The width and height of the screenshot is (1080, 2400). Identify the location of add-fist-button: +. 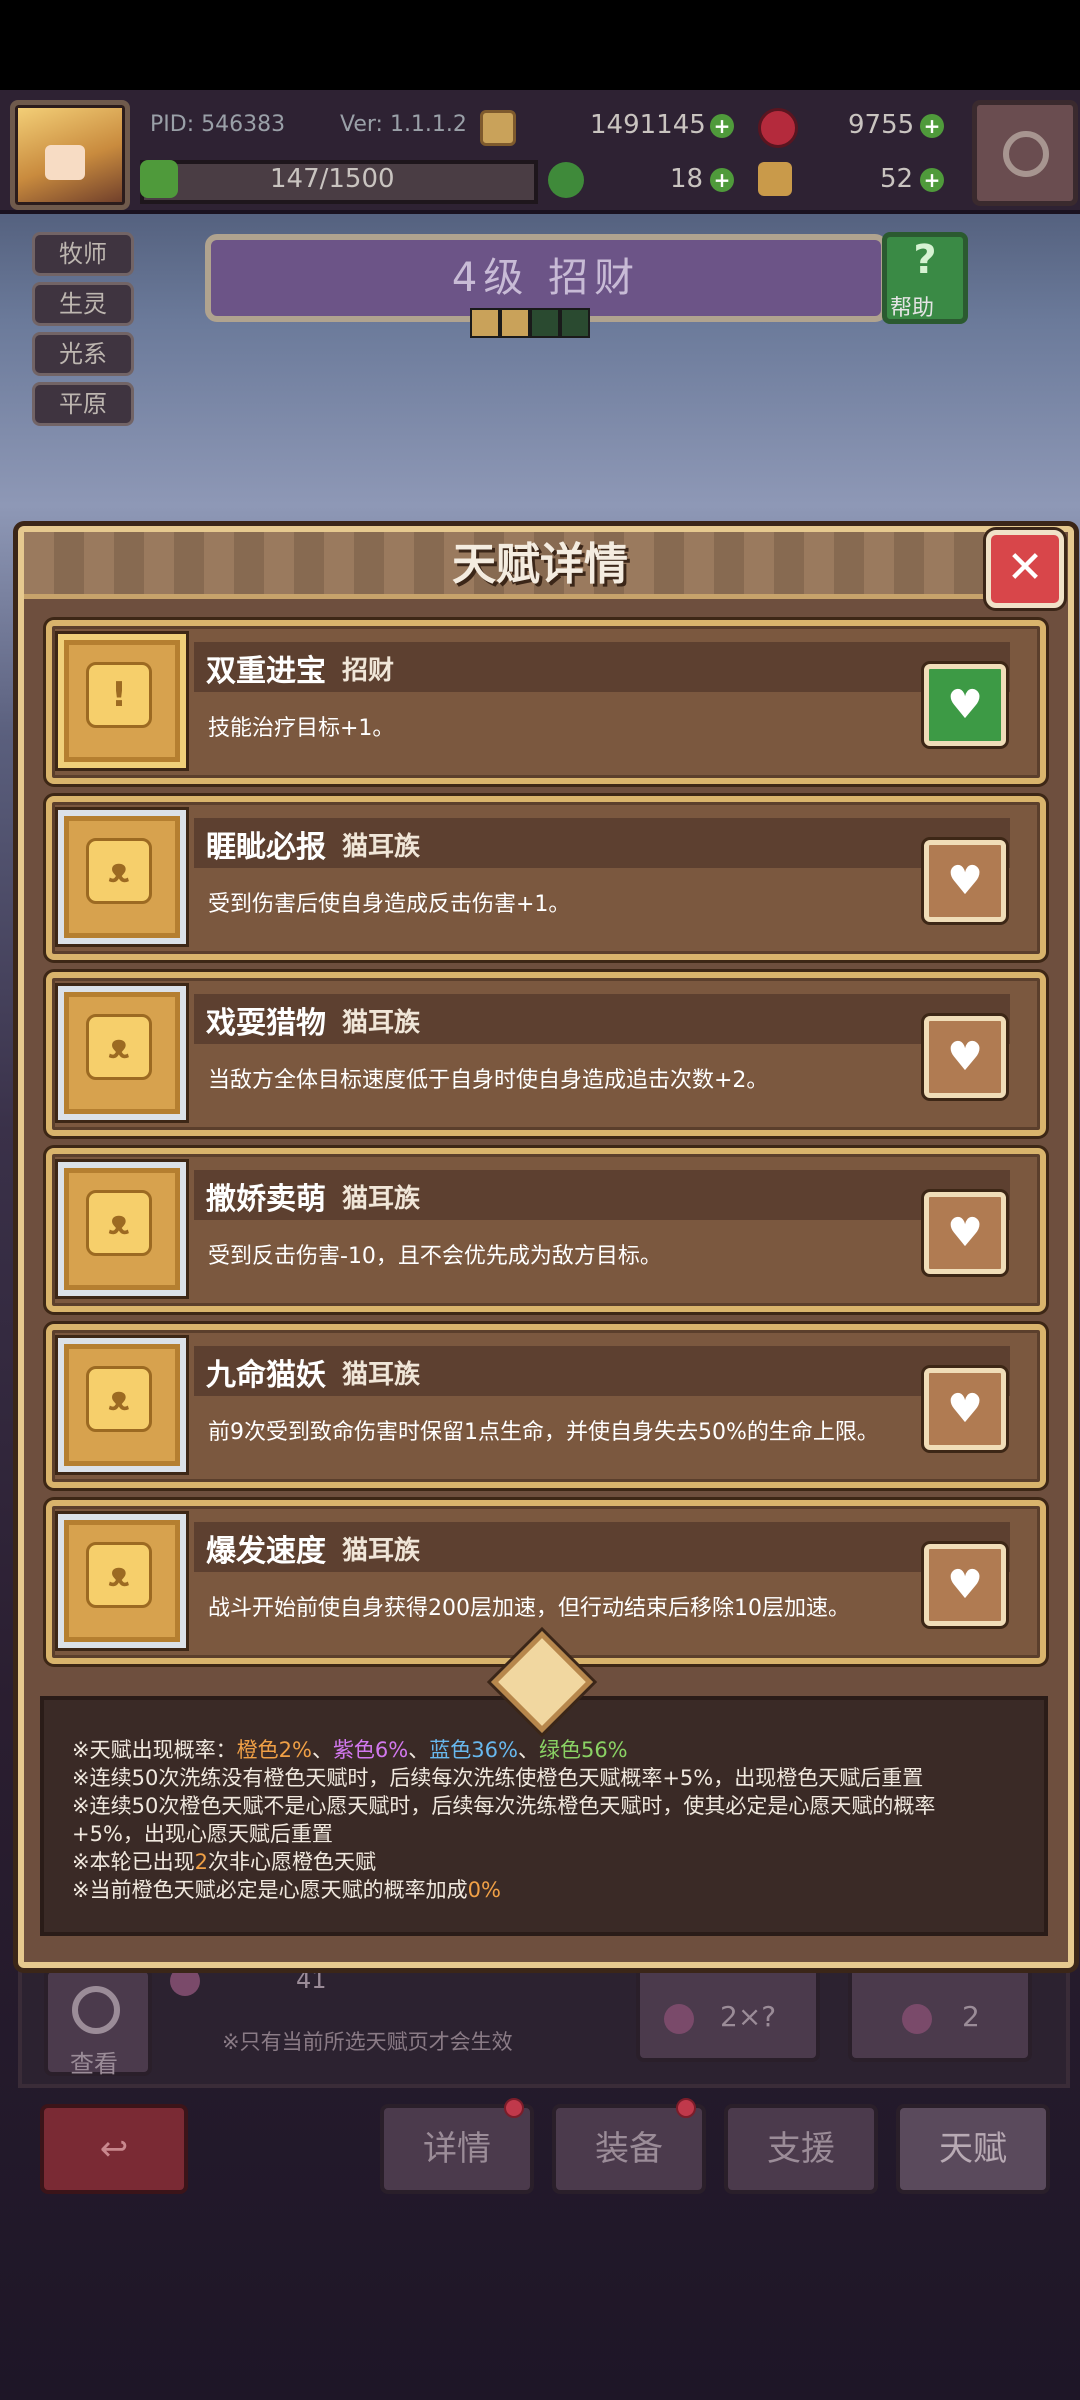
(932, 180).